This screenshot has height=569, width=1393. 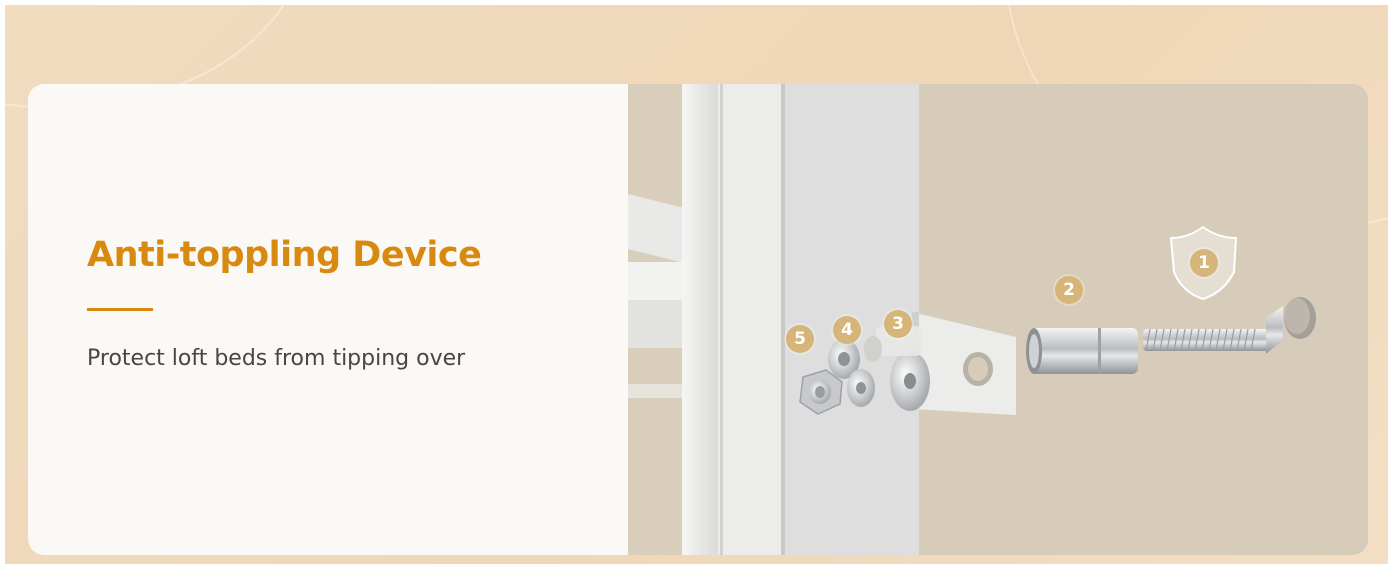 What do you see at coordinates (800, 339) in the screenshot?
I see `part-badge-5: 5` at bounding box center [800, 339].